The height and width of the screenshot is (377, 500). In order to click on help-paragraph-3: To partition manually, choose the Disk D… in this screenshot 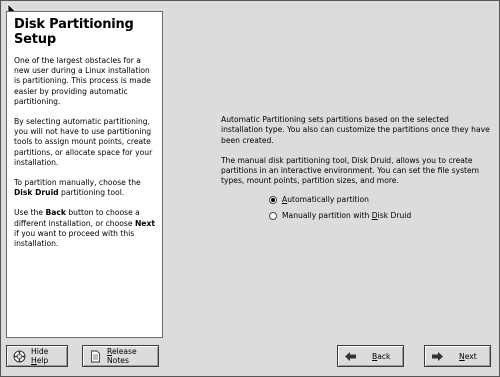, I will do `click(84, 188)`.